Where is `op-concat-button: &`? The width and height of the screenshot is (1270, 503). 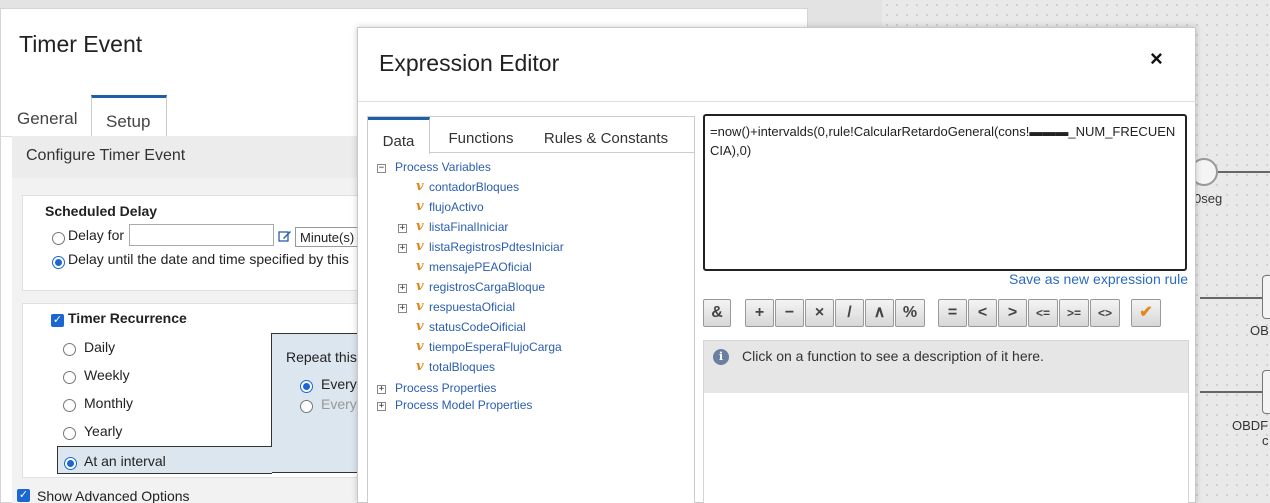
op-concat-button: & is located at coordinates (717, 313).